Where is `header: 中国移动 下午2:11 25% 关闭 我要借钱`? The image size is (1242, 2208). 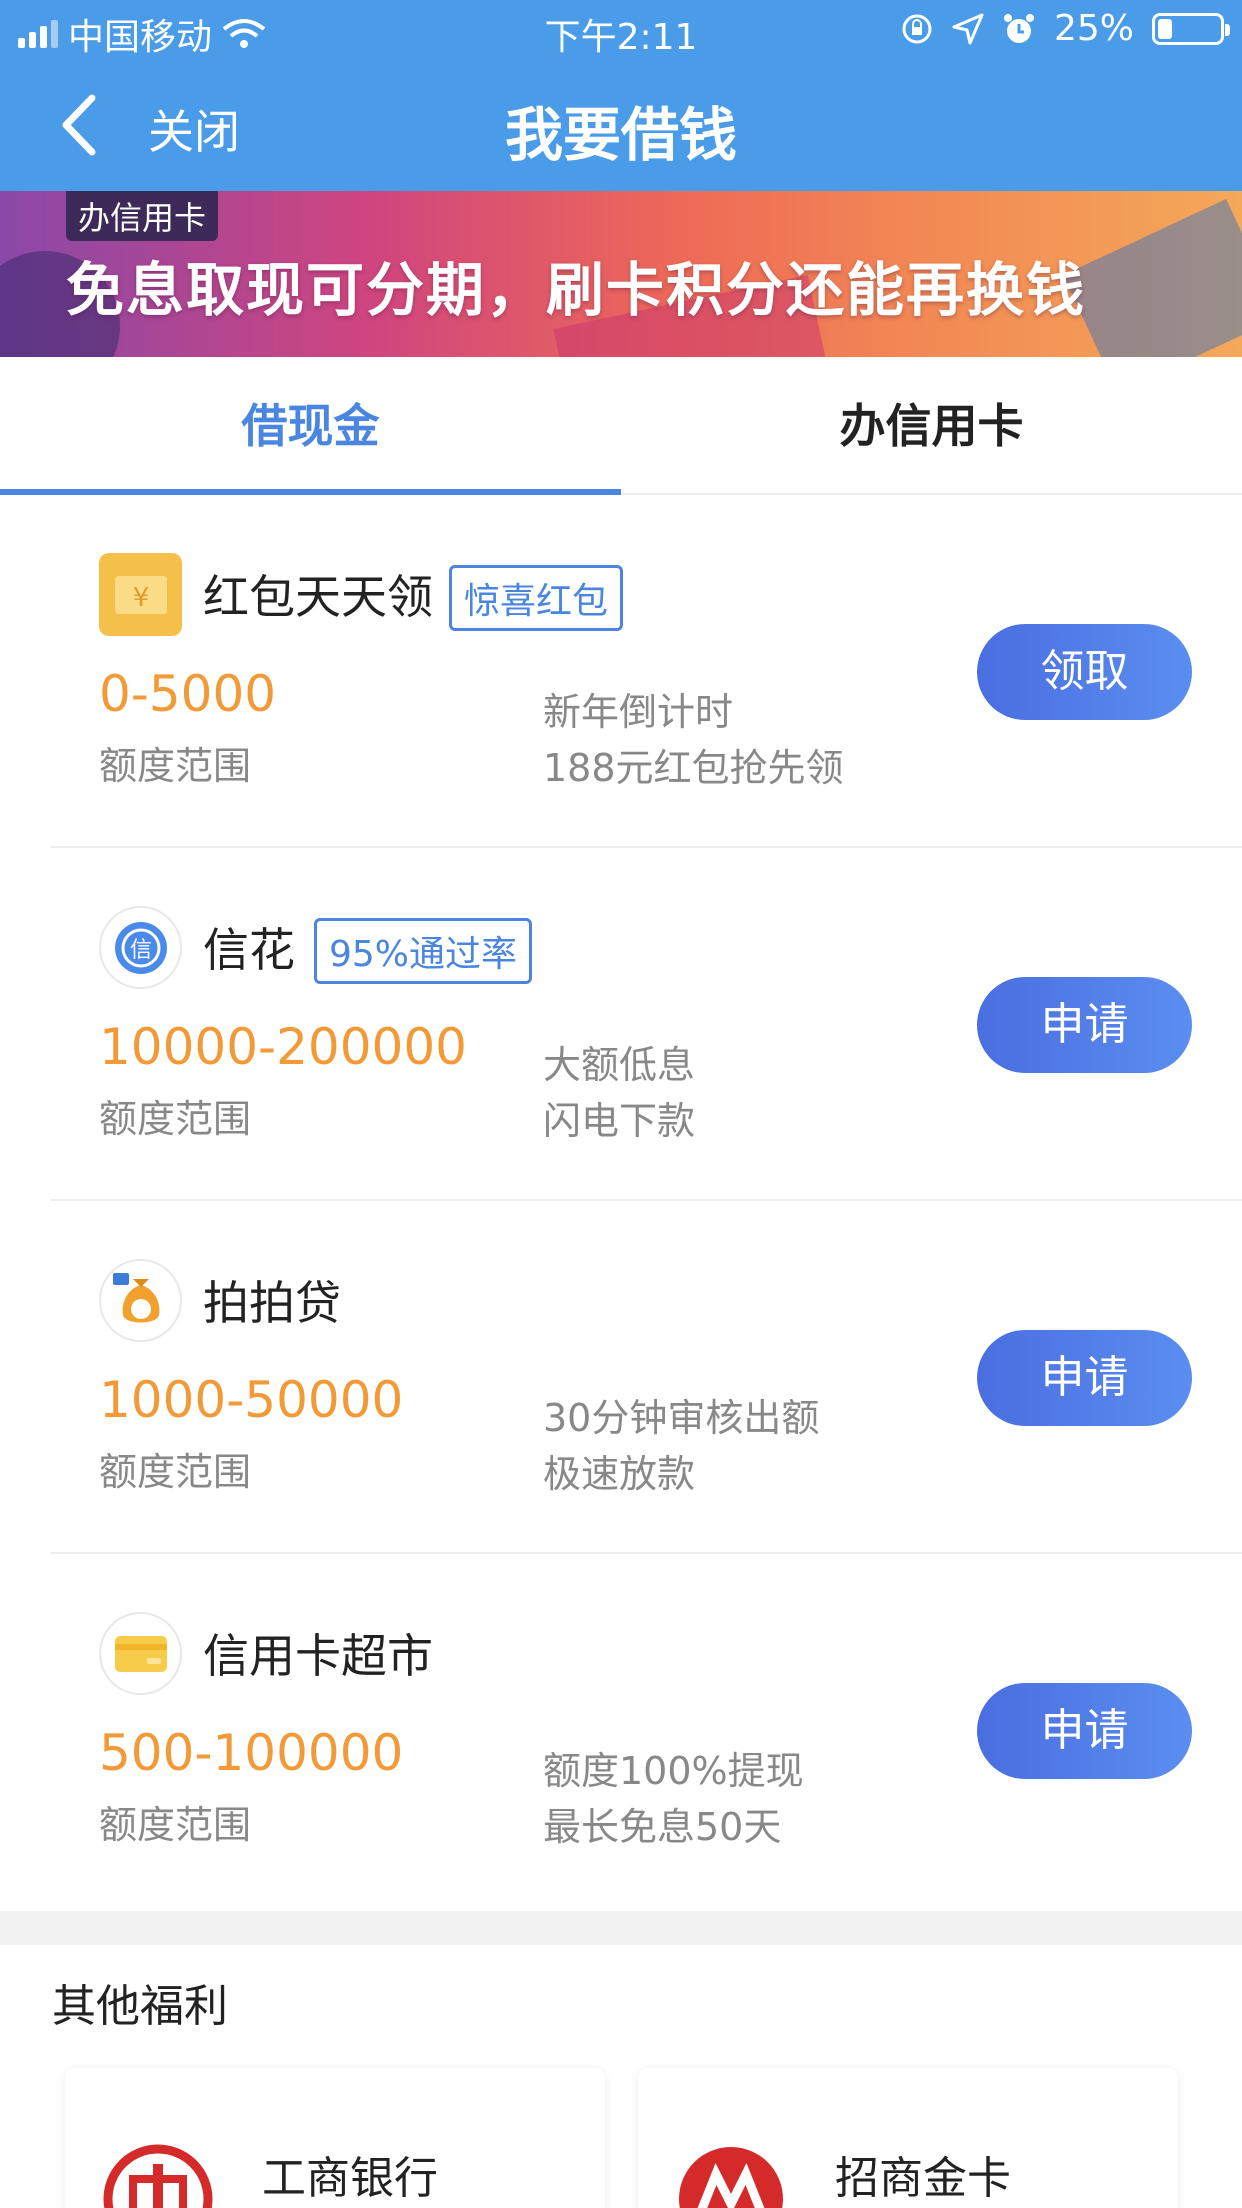 header: 中国移动 下午2:11 25% 关闭 我要借钱 is located at coordinates (621, 95).